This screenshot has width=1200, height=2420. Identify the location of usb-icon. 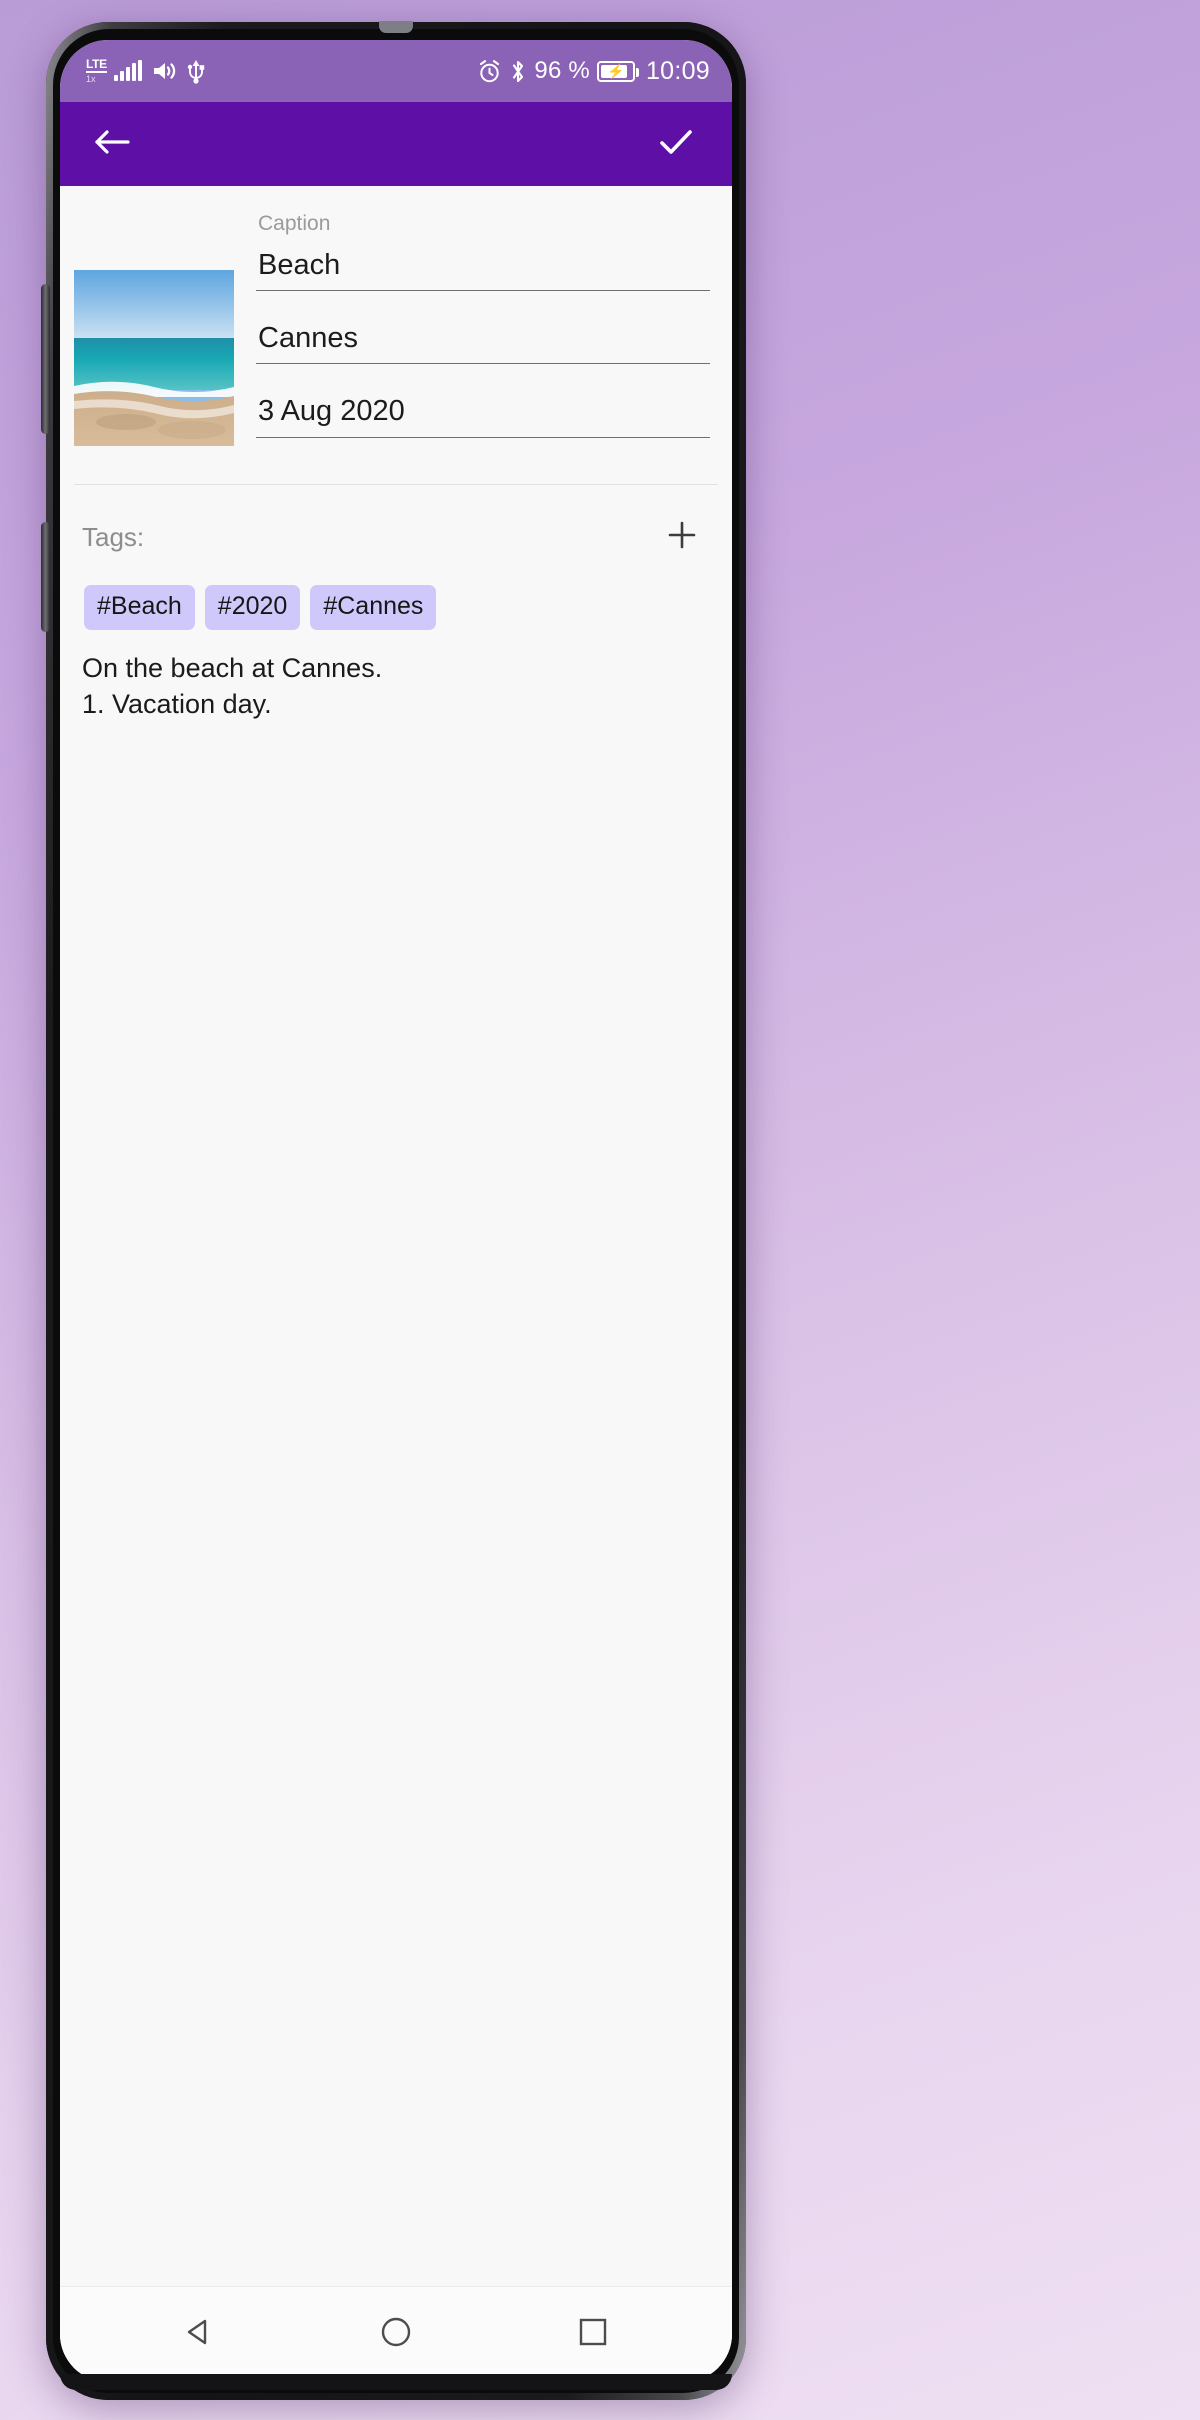
(196, 71).